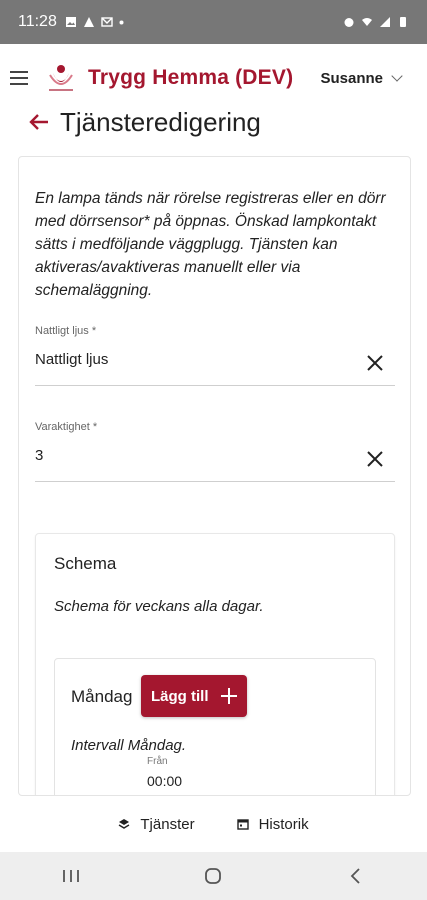 The height and width of the screenshot is (900, 427). Describe the element at coordinates (70, 22) in the screenshot. I see `image-icon` at that location.